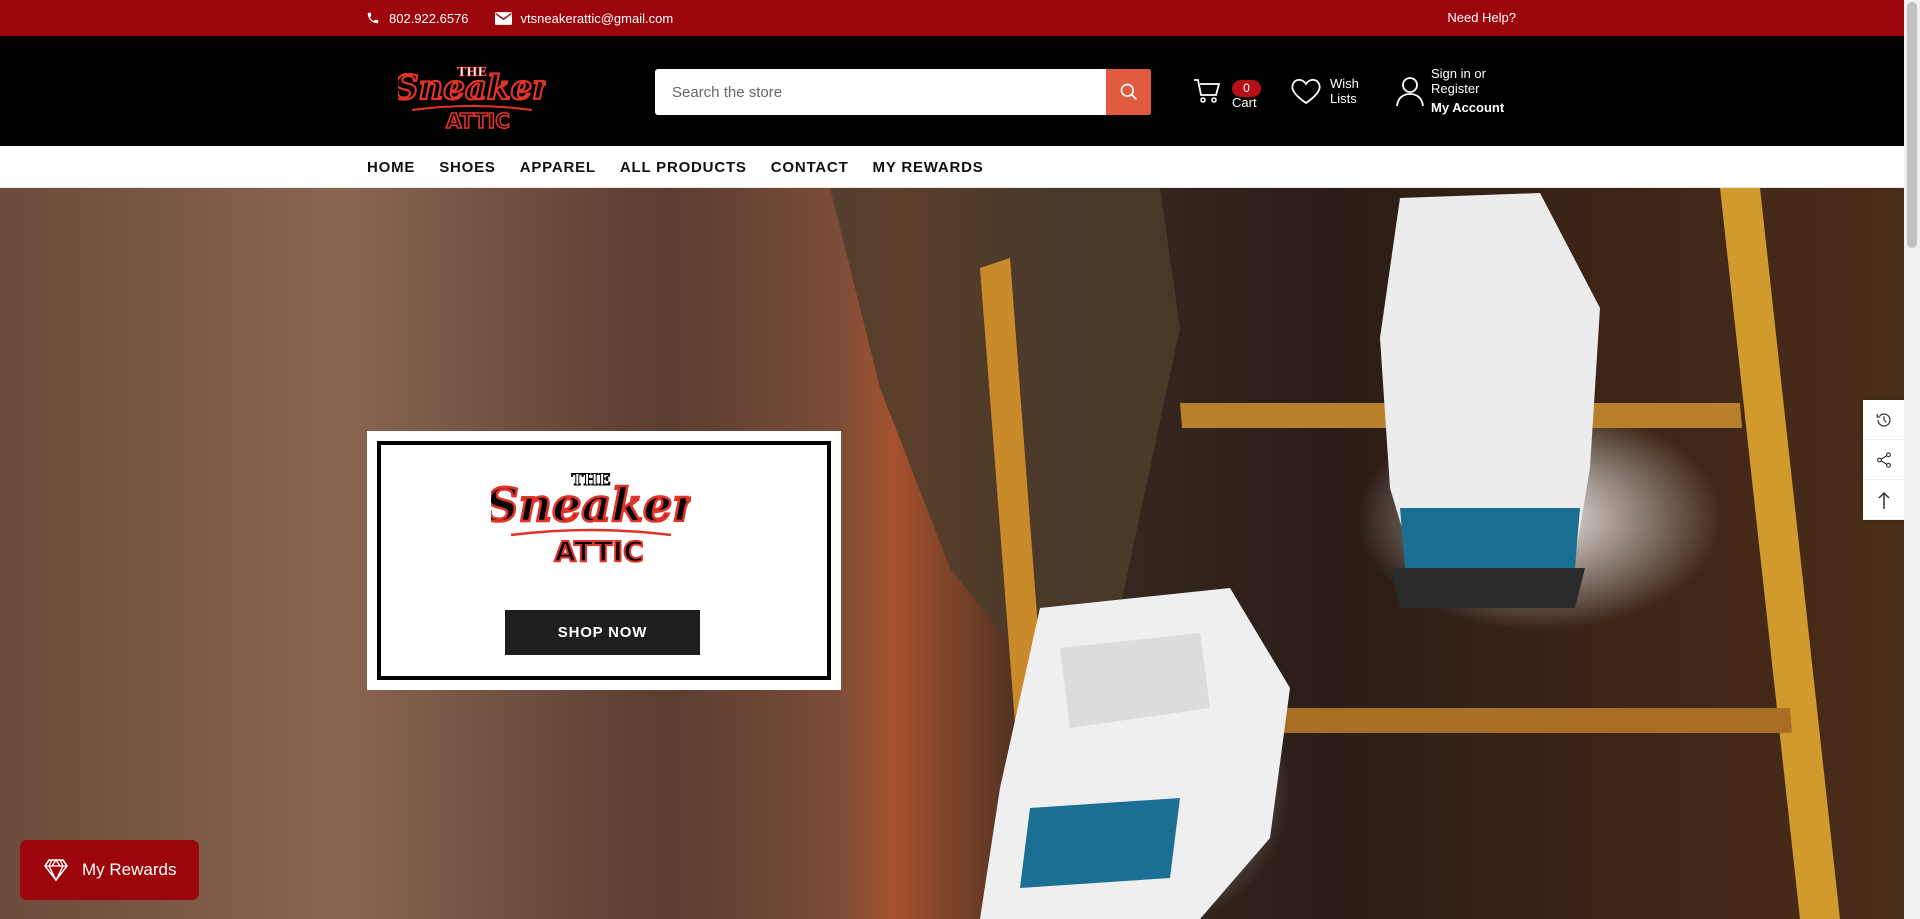 This screenshot has width=1920, height=919. I want to click on wishlist-label: Wish Lists, so click(1344, 91).